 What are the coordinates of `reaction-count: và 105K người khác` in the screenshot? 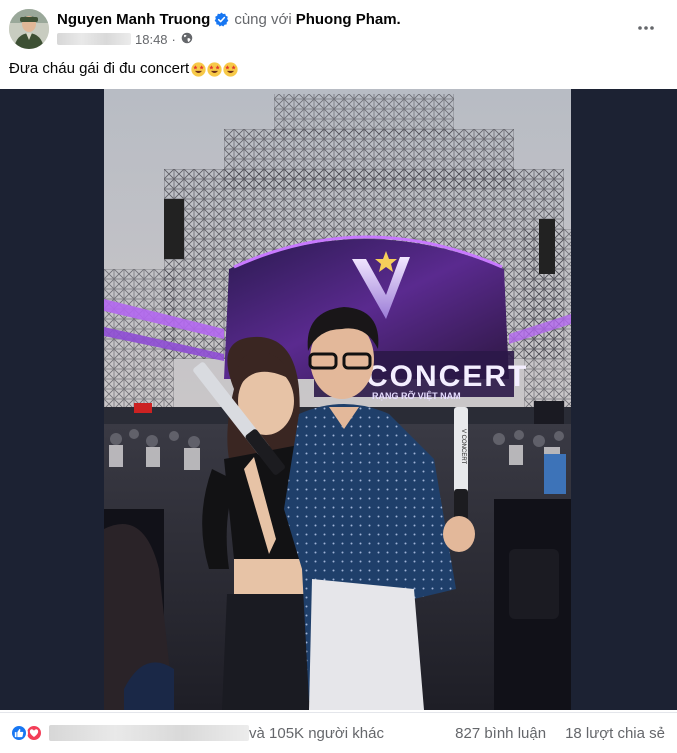 It's located at (316, 733).